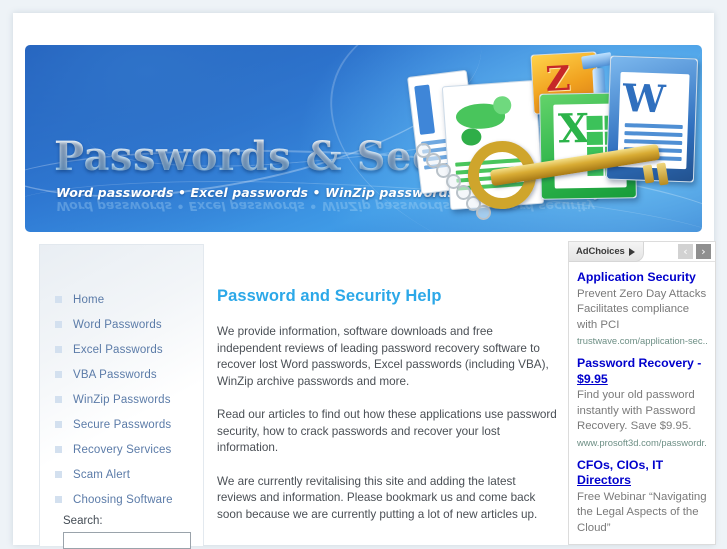  I want to click on ad-title-continued: Directors, so click(604, 480).